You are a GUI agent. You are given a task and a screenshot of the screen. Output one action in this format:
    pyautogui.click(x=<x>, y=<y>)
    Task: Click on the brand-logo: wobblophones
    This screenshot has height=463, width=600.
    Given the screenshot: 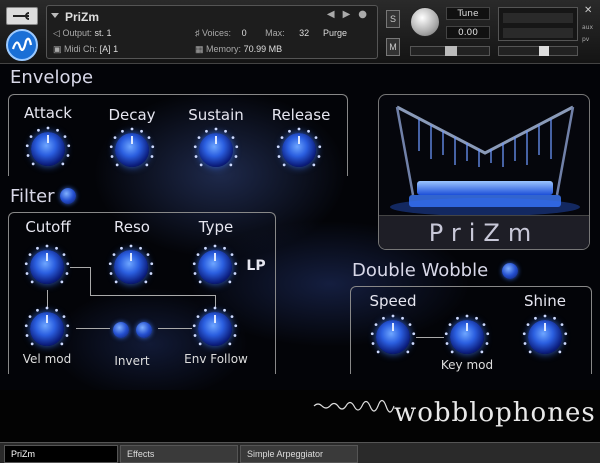 What is the action you would take?
    pyautogui.click(x=495, y=413)
    